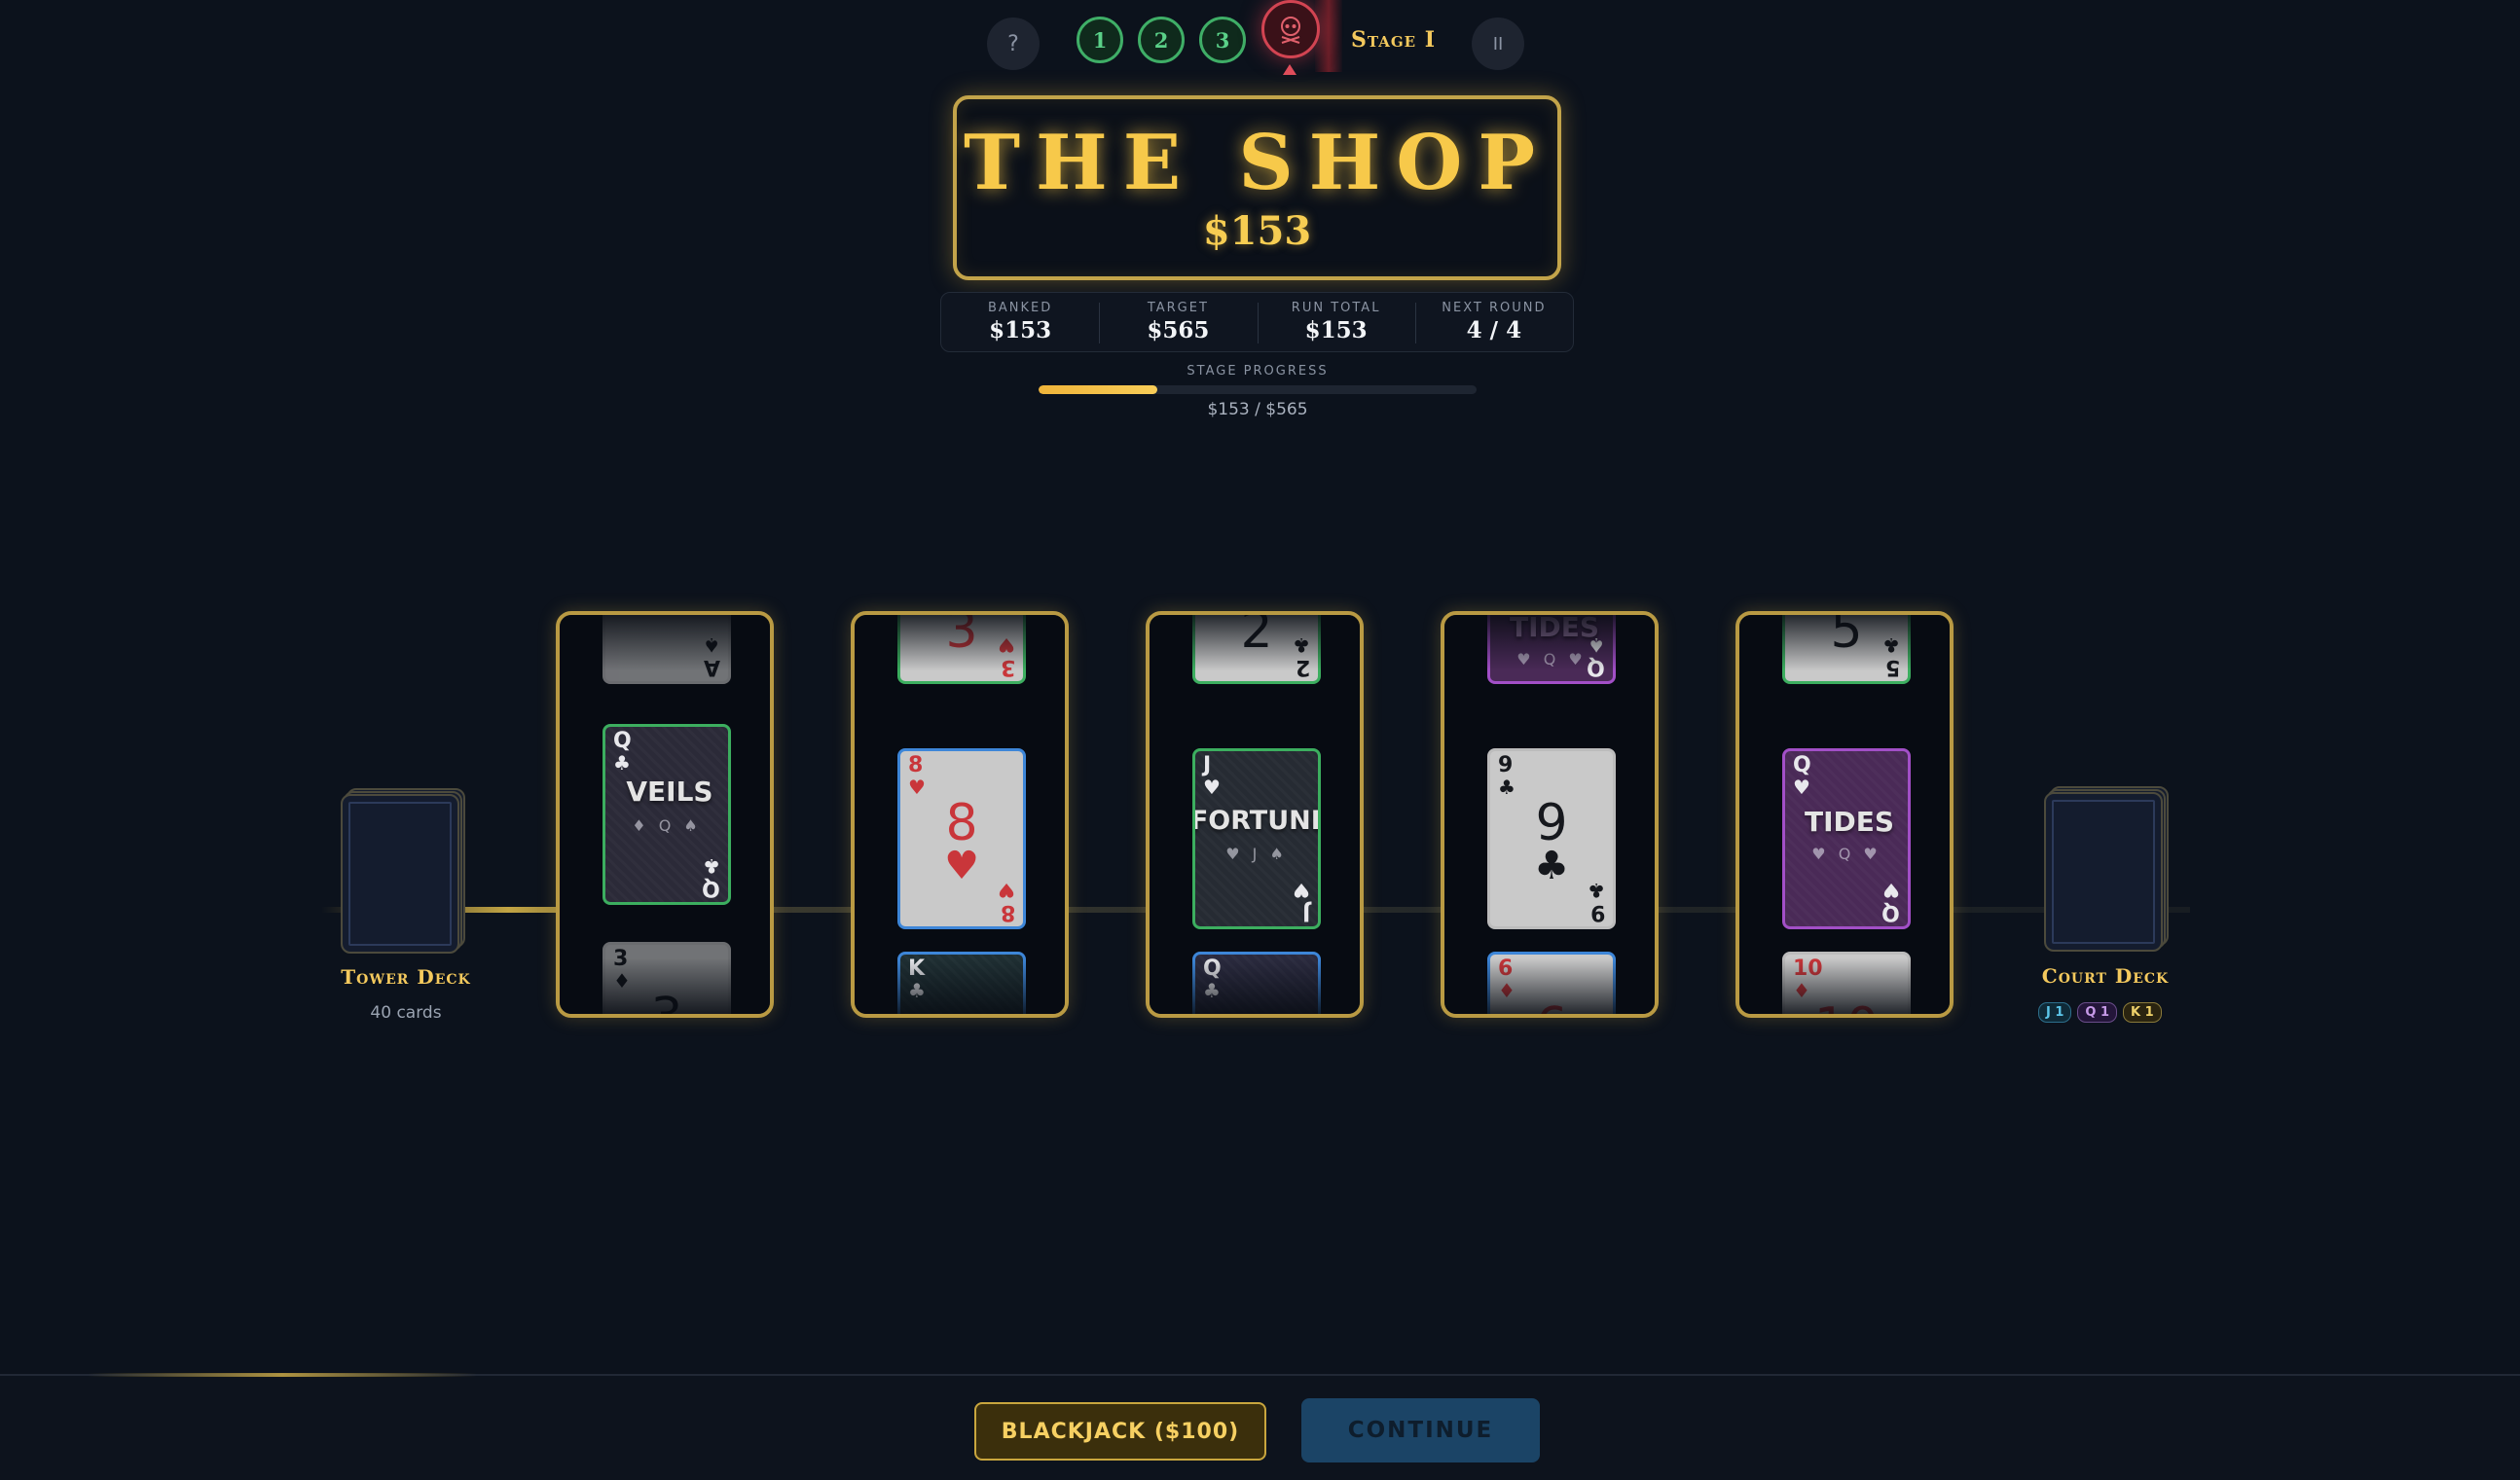 The width and height of the screenshot is (2520, 1480). I want to click on tower-deck-title: Tower Deck, so click(406, 977).